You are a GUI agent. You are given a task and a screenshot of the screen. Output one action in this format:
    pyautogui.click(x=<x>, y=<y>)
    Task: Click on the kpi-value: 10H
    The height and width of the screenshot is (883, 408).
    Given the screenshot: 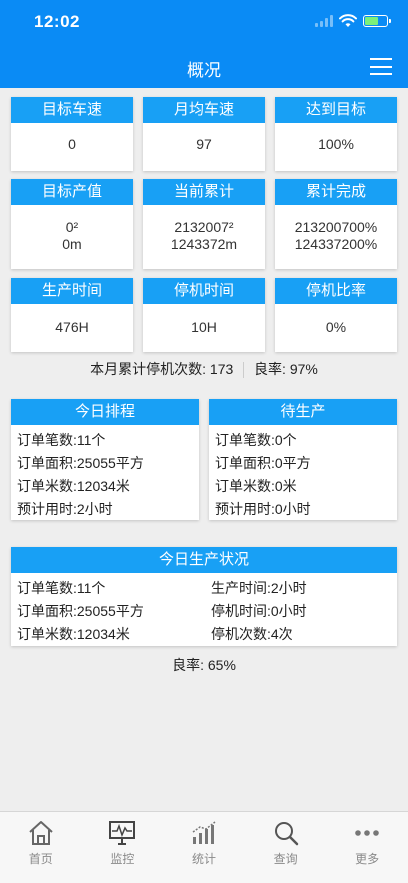 What is the action you would take?
    pyautogui.click(x=204, y=327)
    